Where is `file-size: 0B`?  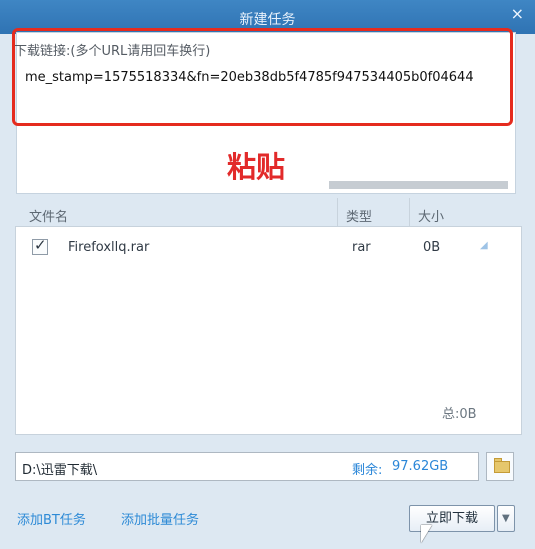
file-size: 0B is located at coordinates (432, 247).